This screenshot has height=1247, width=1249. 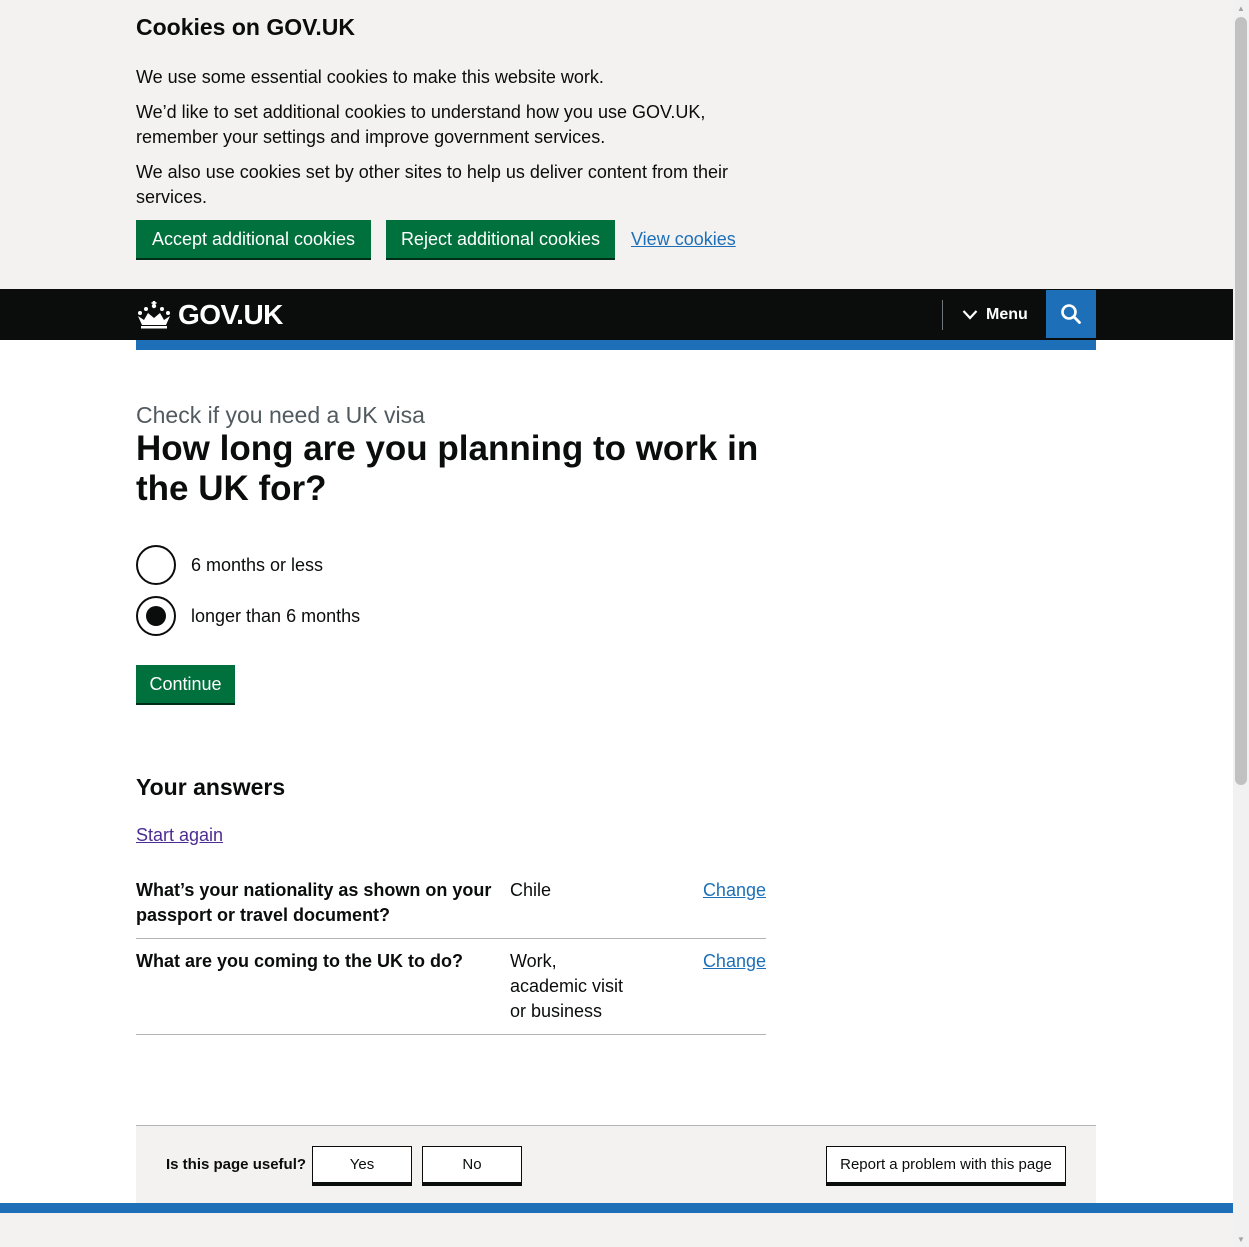 I want to click on page-caption: Check if you need a UK visa, so click(x=280, y=415).